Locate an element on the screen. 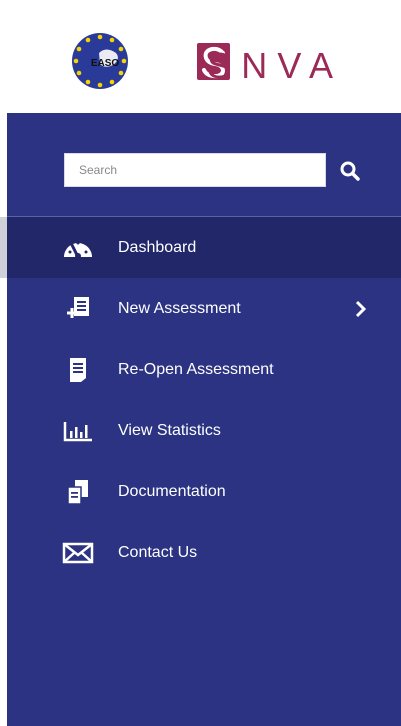 The image size is (401, 726). sidebar-item-label: View Statistics is located at coordinates (169, 430).